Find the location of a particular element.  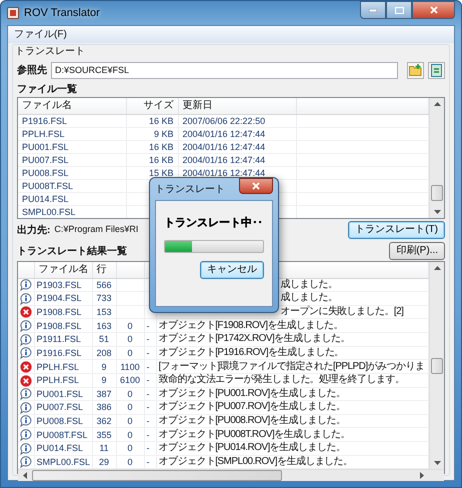

minimize-icon is located at coordinates (373, 10).